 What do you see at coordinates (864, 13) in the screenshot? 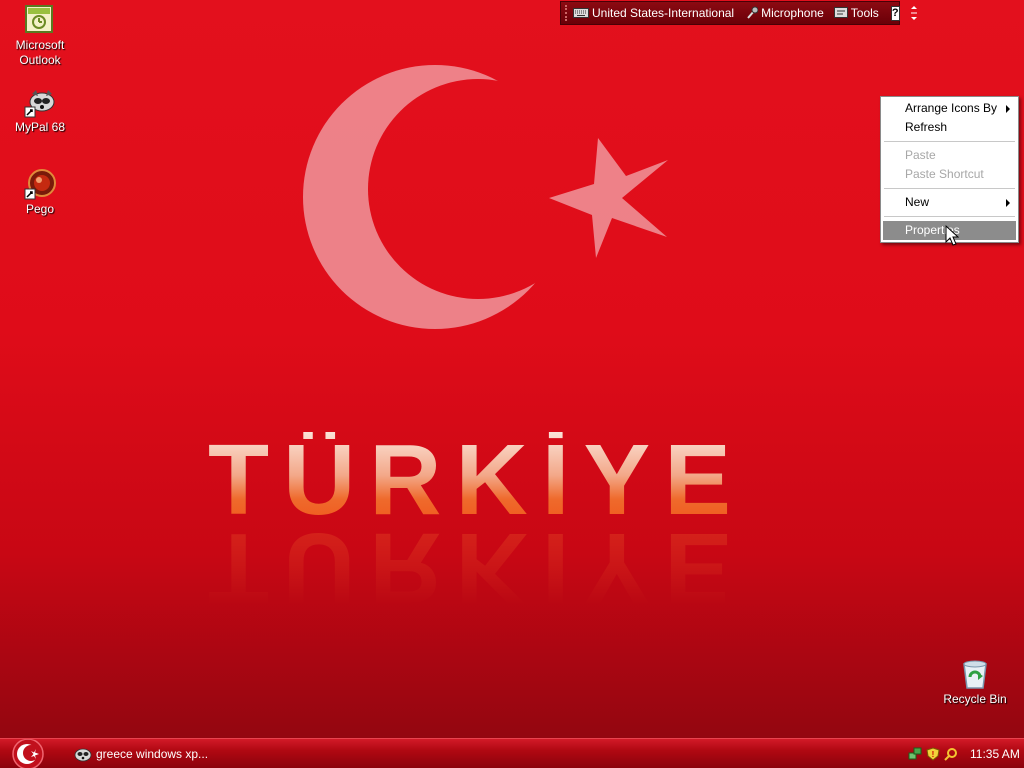
I see `tools-label: Tools` at bounding box center [864, 13].